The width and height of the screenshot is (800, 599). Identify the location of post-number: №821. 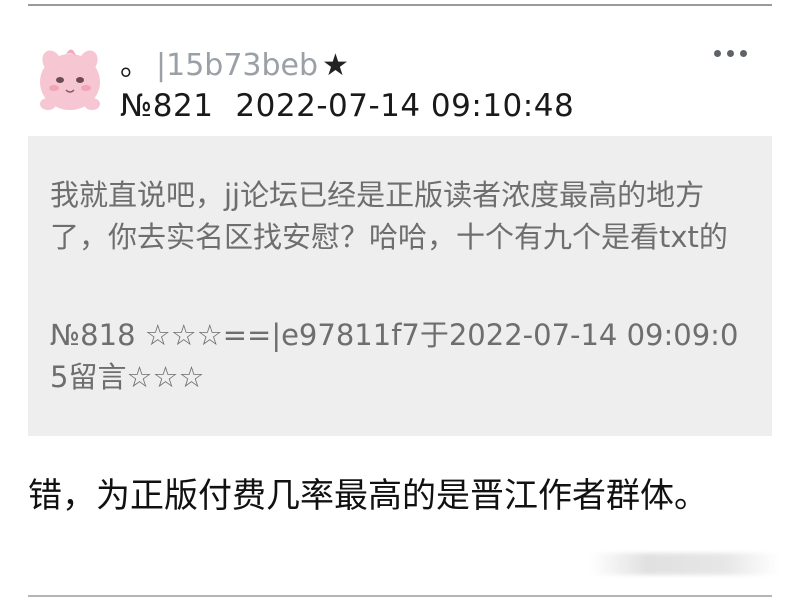
(167, 106).